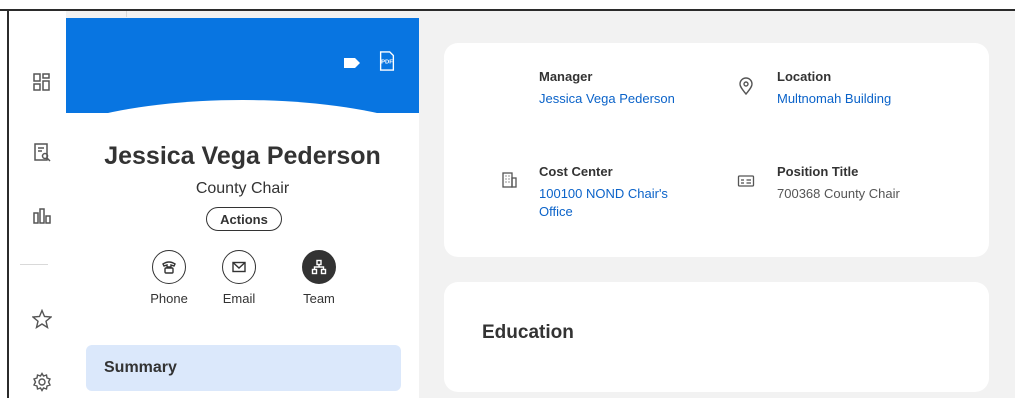  Describe the element at coordinates (34, 264) in the screenshot. I see `rail-divider` at that location.